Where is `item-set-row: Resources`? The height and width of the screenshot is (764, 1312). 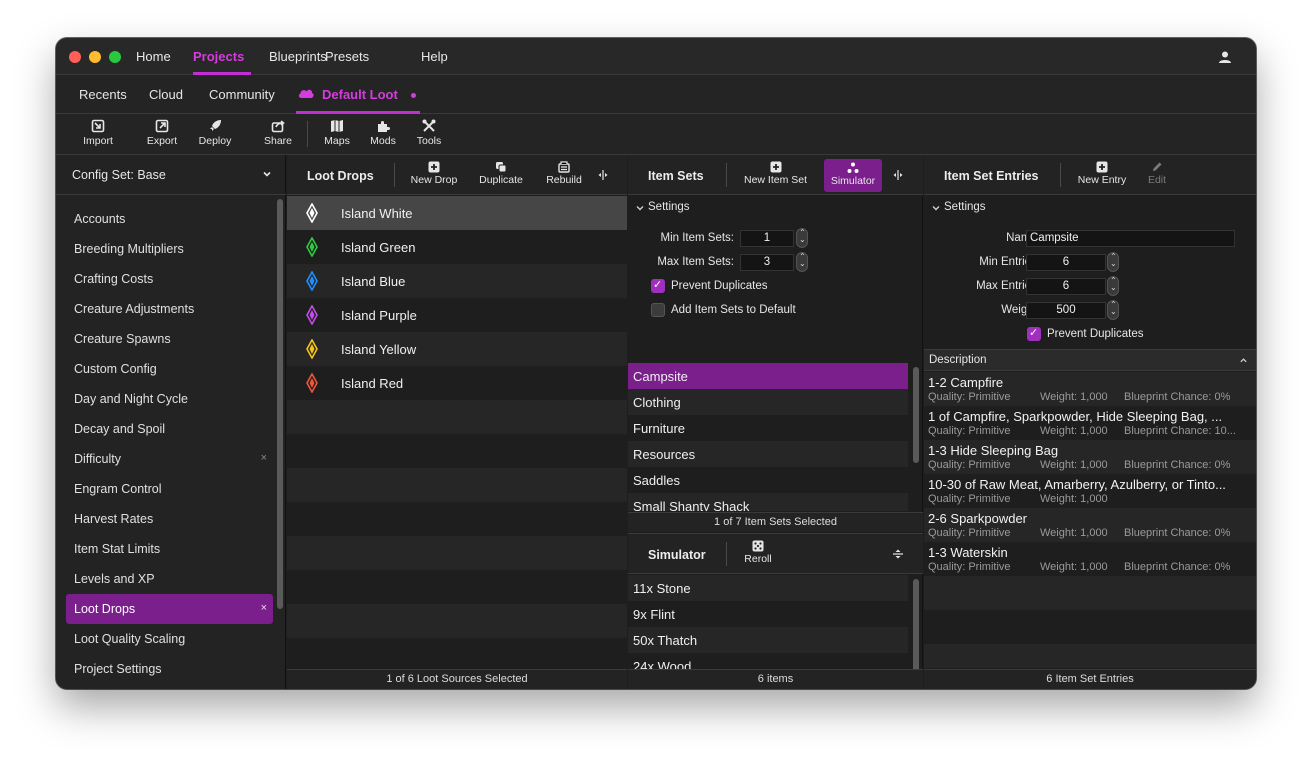
item-set-row: Resources is located at coordinates (768, 454).